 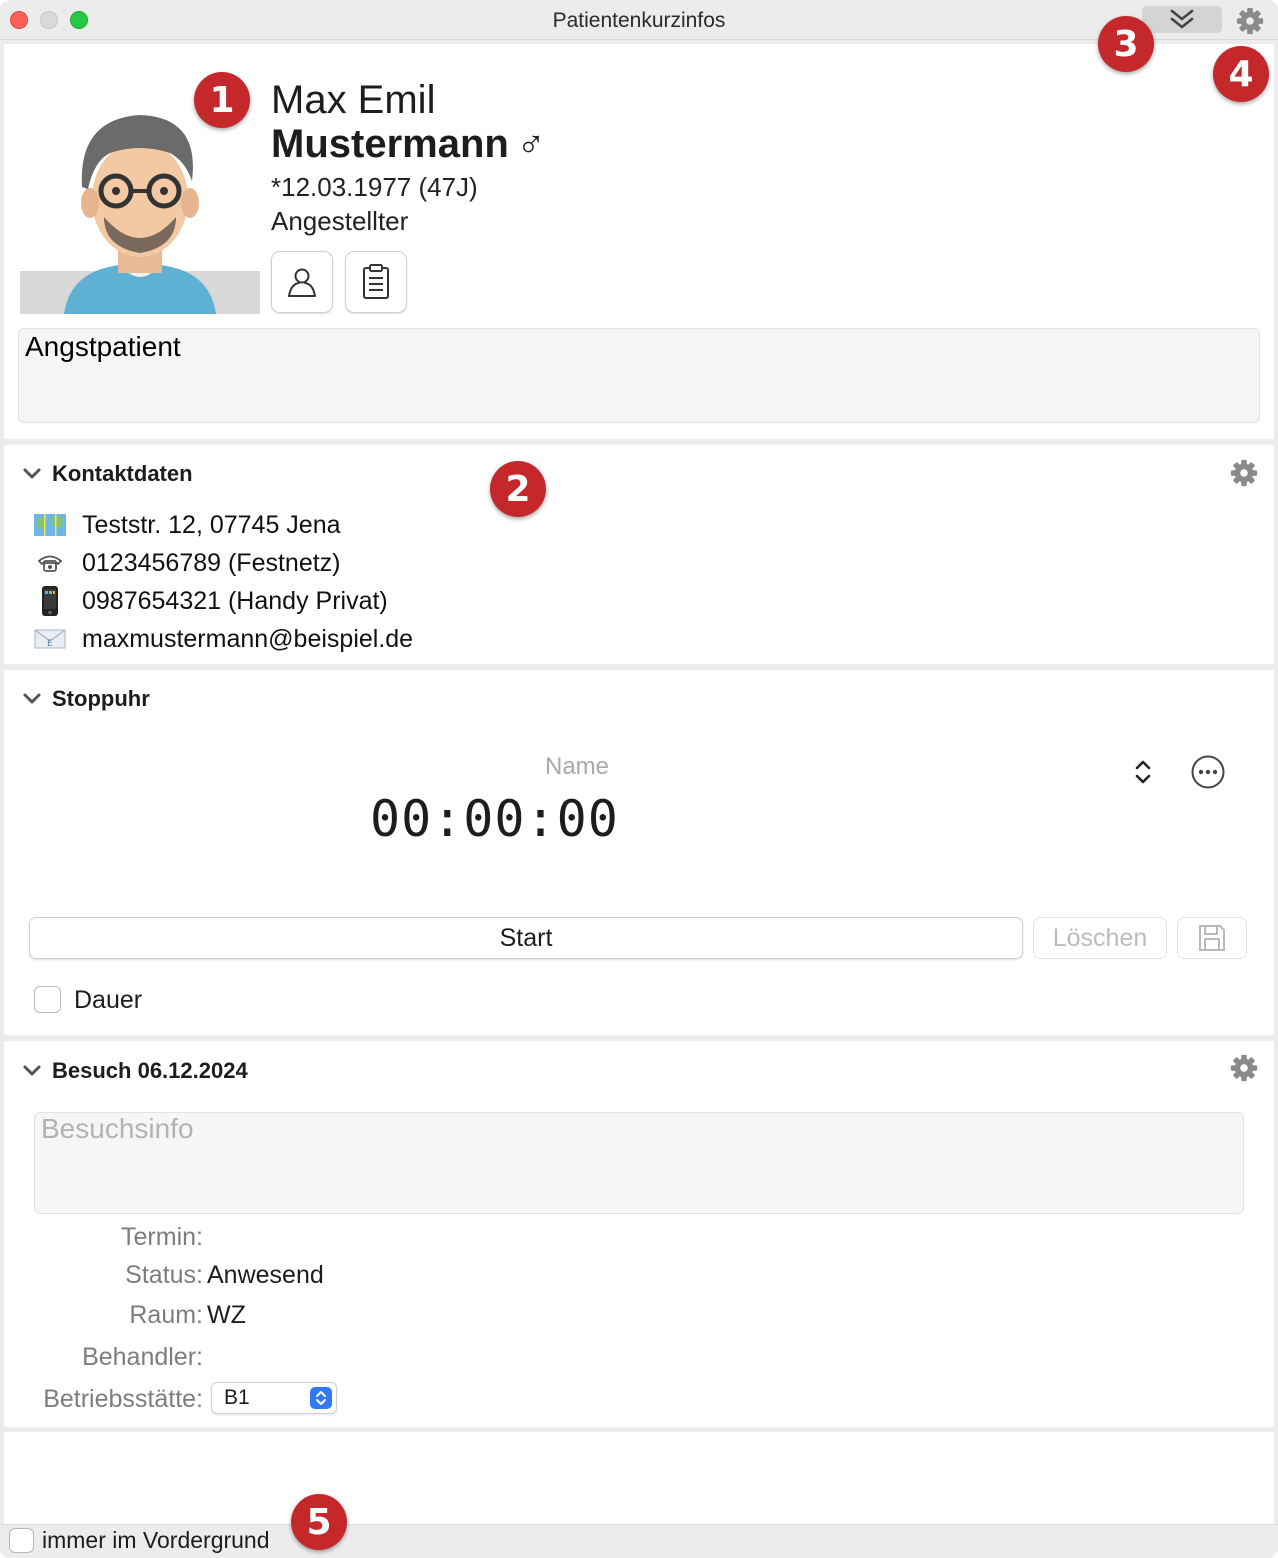 What do you see at coordinates (1244, 1068) in the screenshot?
I see `visit-settings-gear-icon` at bounding box center [1244, 1068].